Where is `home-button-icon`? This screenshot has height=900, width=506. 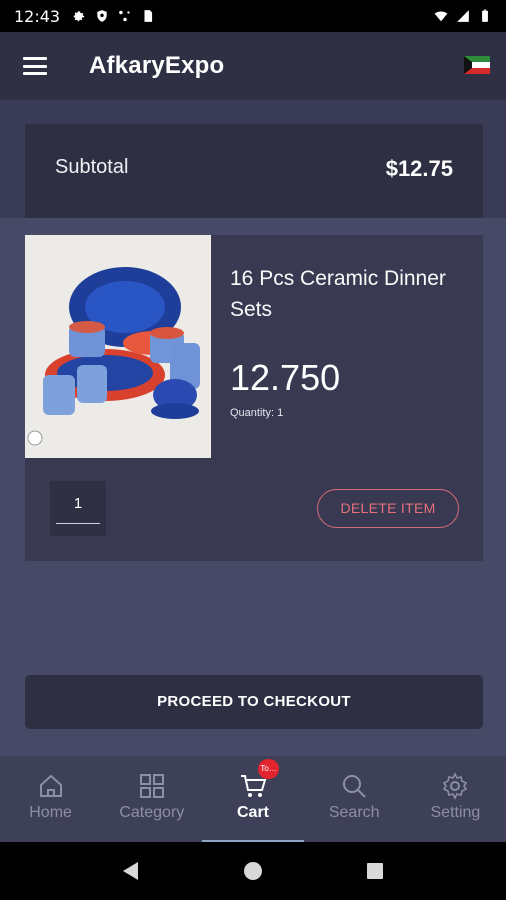
home-button-icon is located at coordinates (253, 871).